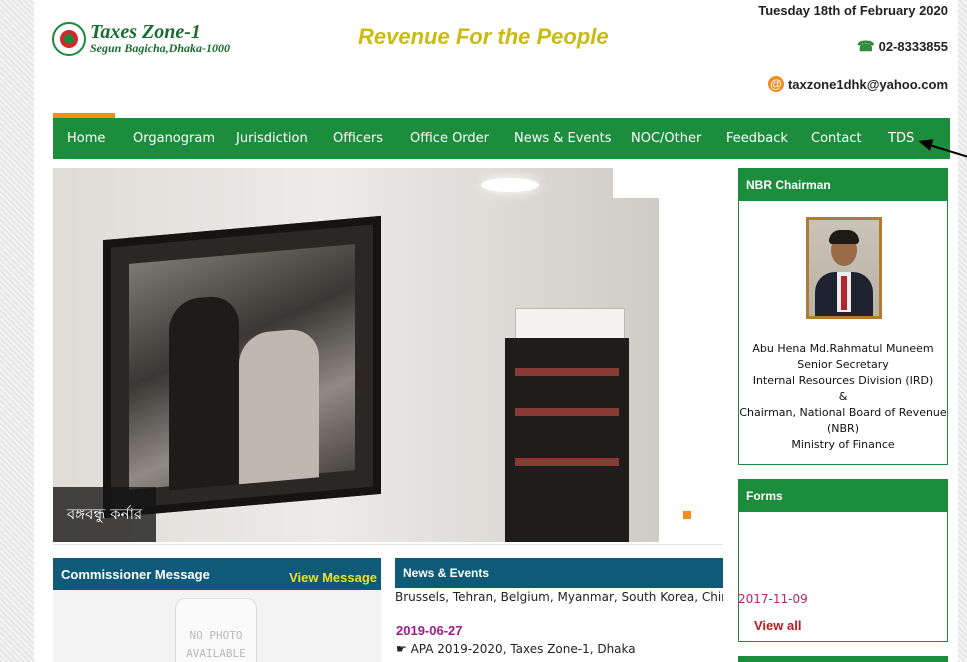  Describe the element at coordinates (272, 138) in the screenshot. I see `nav-jurisdiction: Jurisdiction` at that location.